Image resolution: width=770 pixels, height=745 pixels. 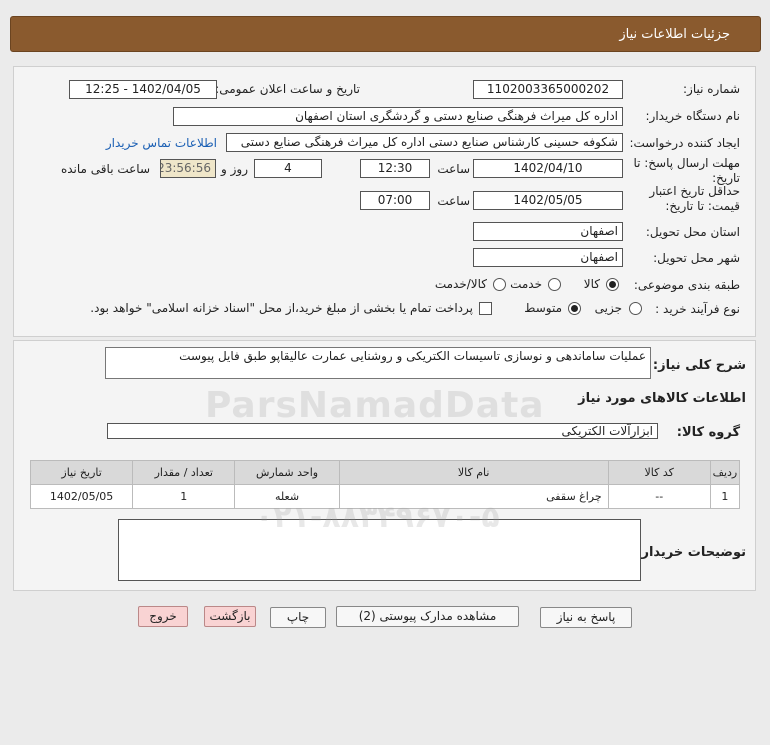 What do you see at coordinates (184, 472) in the screenshot?
I see `col-qty: تعداد / مقدار` at bounding box center [184, 472].